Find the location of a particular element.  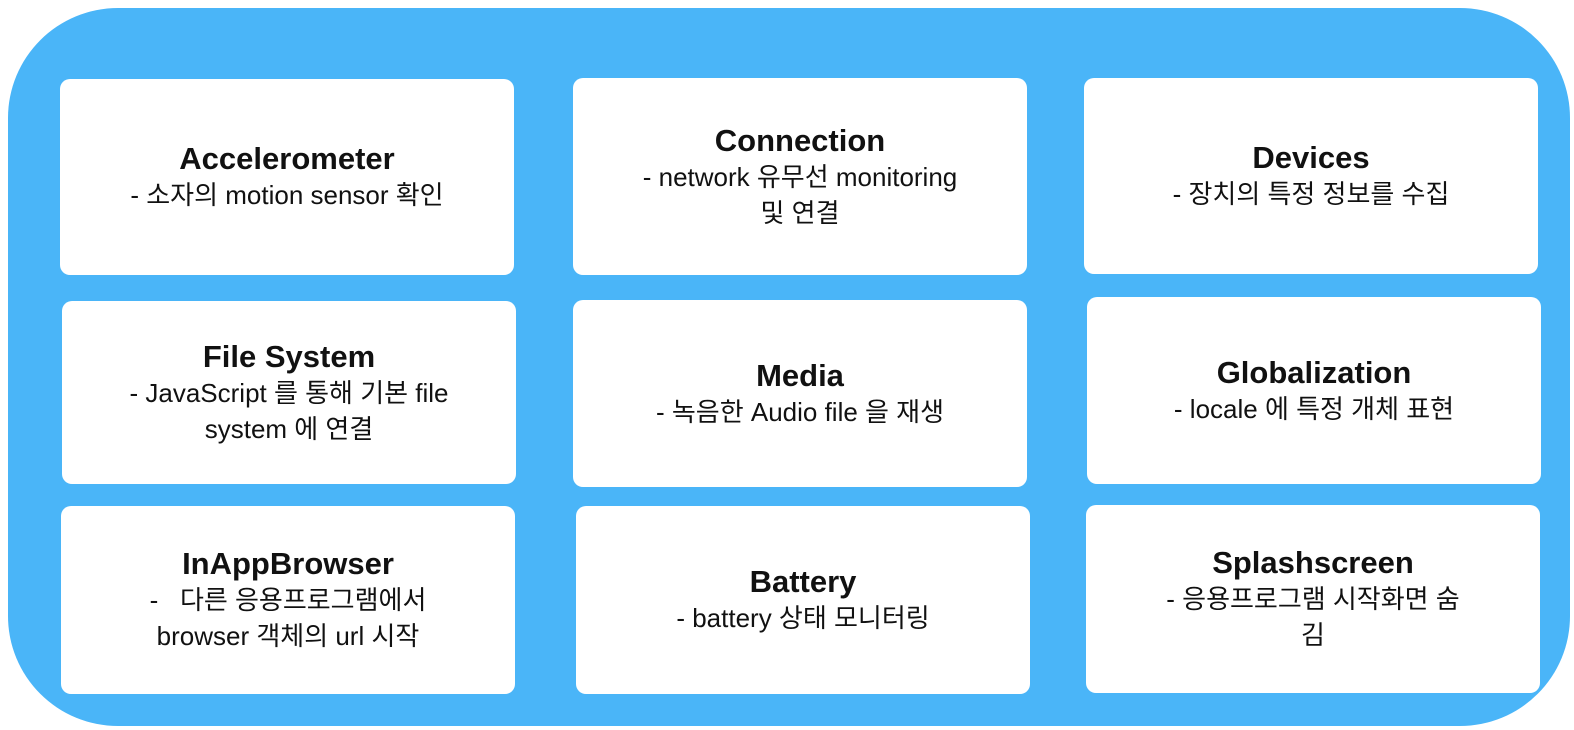

card-description: - JavaScript 를 통해 기본 file is located at coordinates (289, 392).